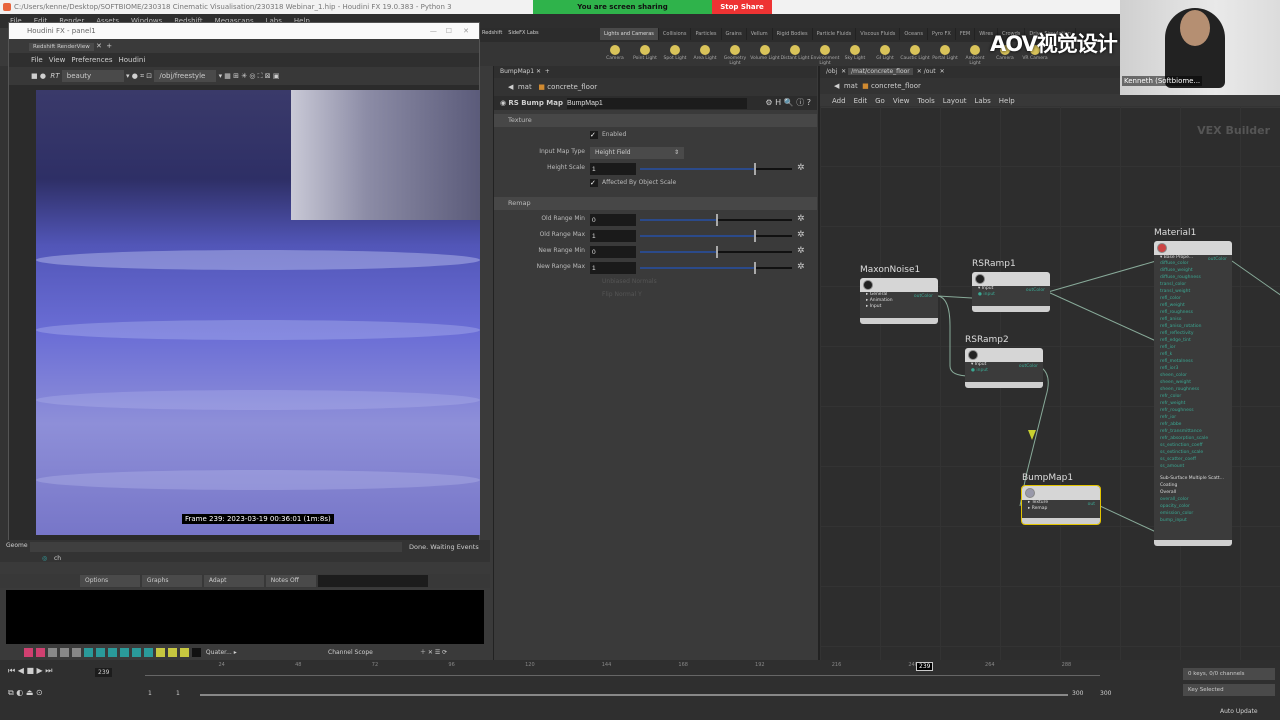  Describe the element at coordinates (57, 558) in the screenshot. I see `command-field: ch` at that location.